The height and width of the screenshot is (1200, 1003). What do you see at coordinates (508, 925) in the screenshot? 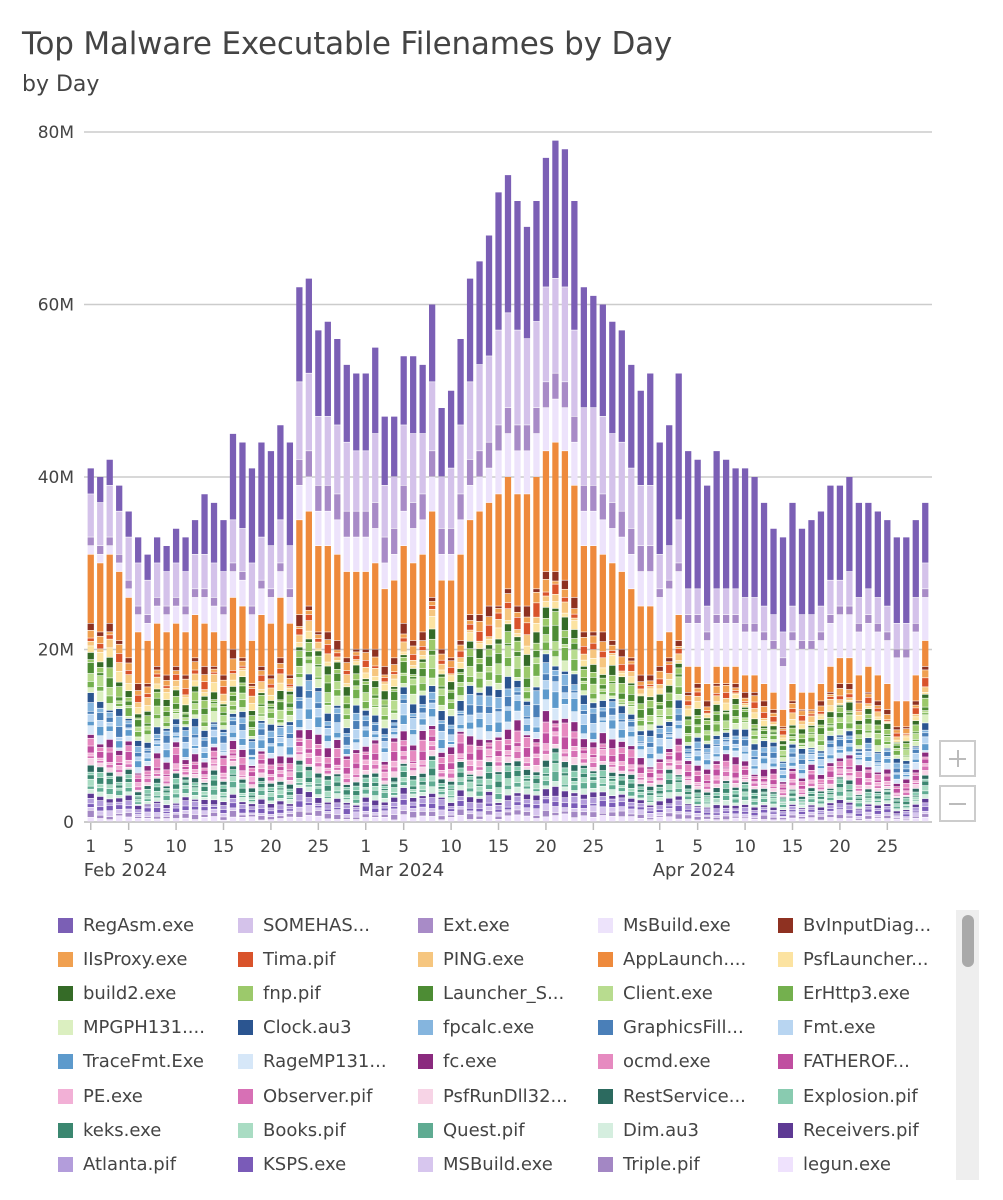
I see `legend-item: Ext.exe` at bounding box center [508, 925].